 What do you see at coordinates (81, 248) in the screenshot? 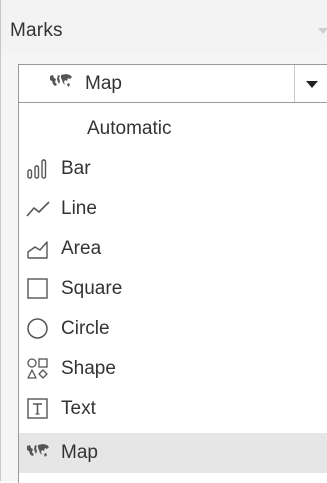
I see `menu-item-label: Area` at bounding box center [81, 248].